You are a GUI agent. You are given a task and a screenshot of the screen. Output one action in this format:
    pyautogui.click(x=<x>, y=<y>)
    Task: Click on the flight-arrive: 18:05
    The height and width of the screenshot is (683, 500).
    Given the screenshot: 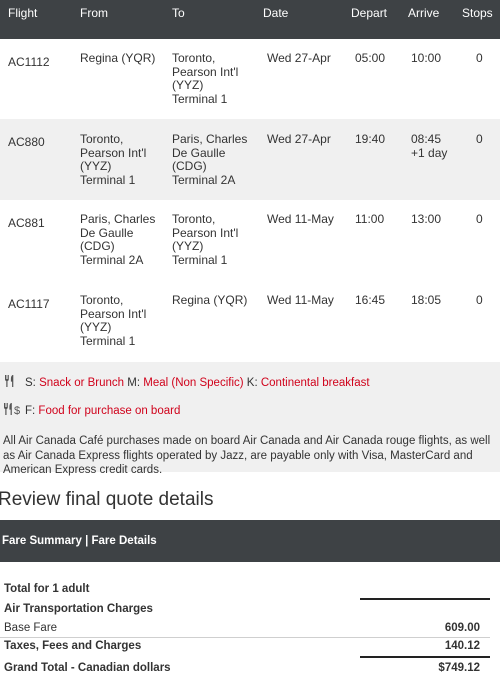 What is the action you would take?
    pyautogui.click(x=426, y=300)
    